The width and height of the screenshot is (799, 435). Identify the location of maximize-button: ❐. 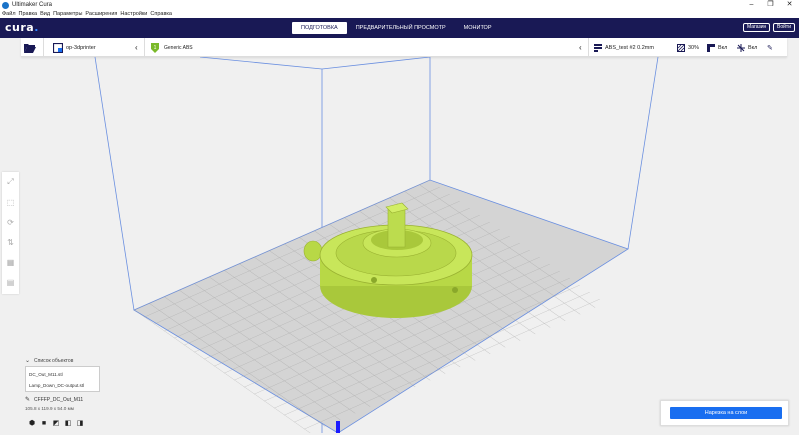
(770, 5).